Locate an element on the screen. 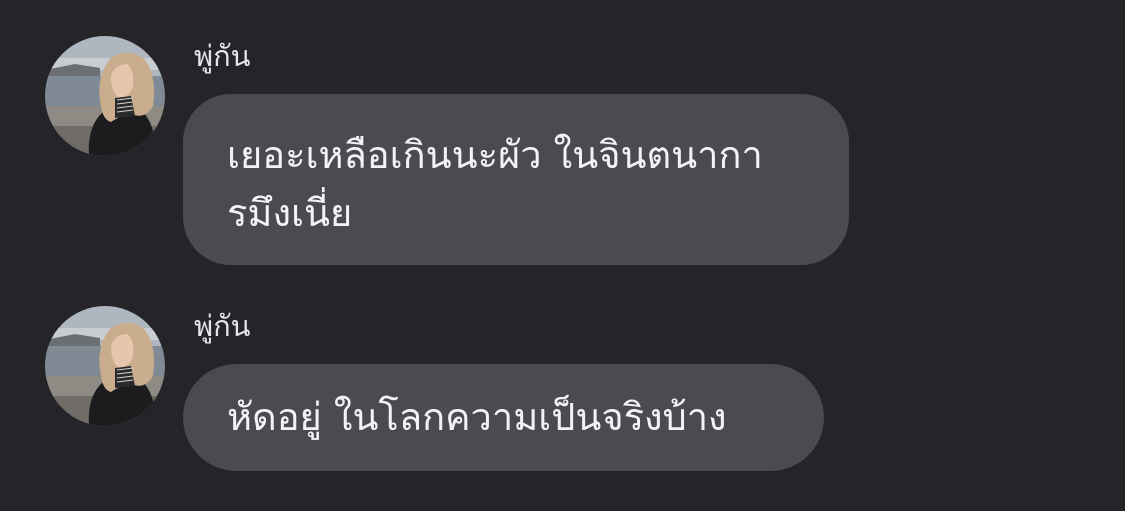 The width and height of the screenshot is (1125, 511). message-text-line: หัดอยู่ ในโลกความเป็นจริงบ้าง is located at coordinates (477, 417).